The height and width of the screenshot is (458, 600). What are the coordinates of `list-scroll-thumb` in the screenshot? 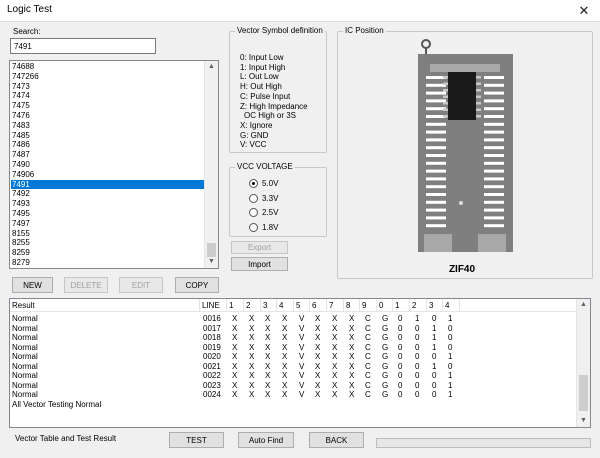 It's located at (211, 250).